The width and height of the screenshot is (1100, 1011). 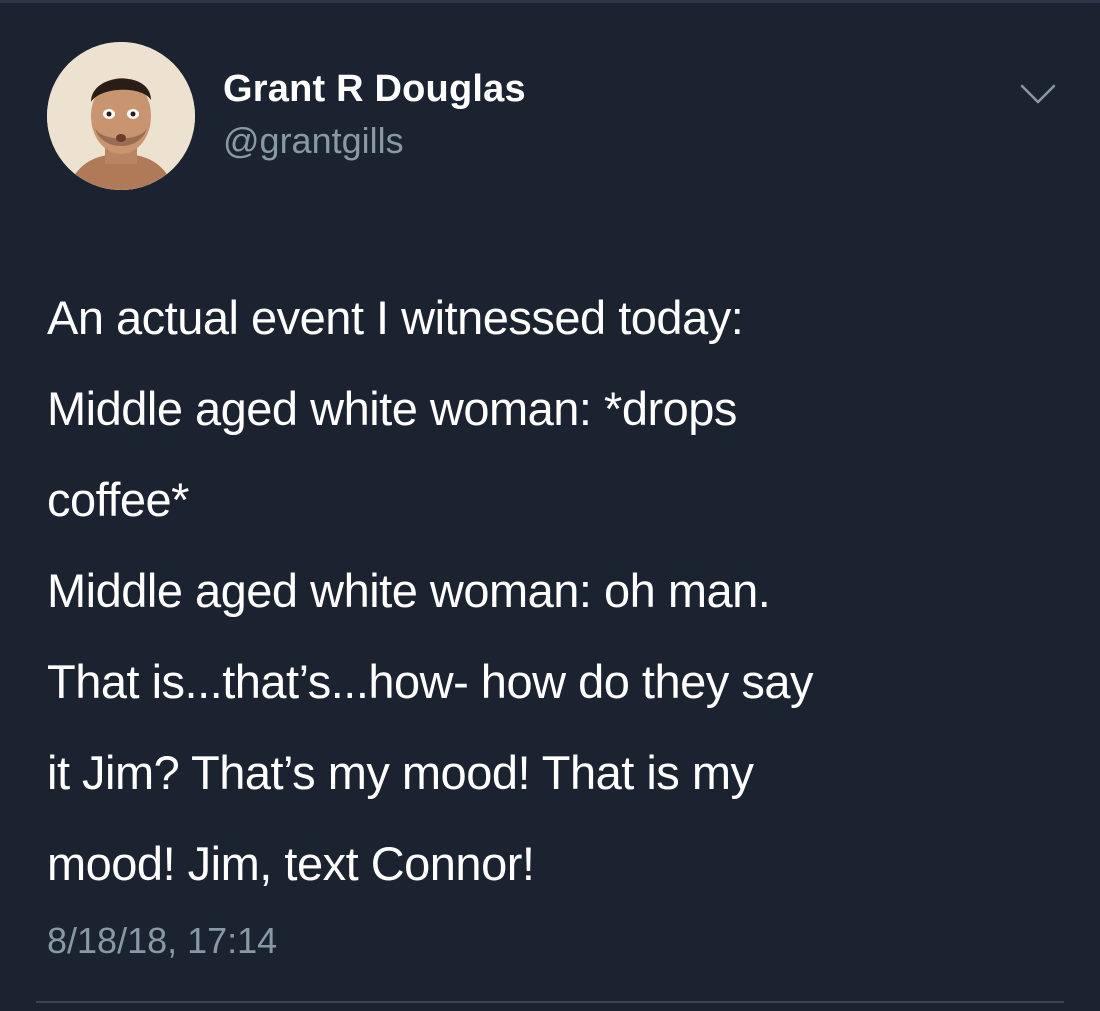 I want to click on tweet-timestamp: 8/18/18, 17:14, so click(x=162, y=941).